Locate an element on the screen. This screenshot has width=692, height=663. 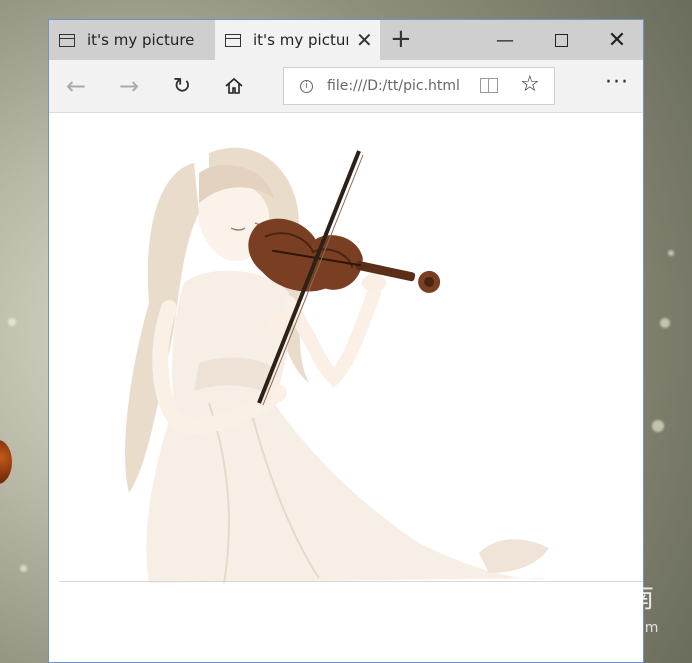
watermark: S 搜狗指南 is located at coordinates (584, 596).